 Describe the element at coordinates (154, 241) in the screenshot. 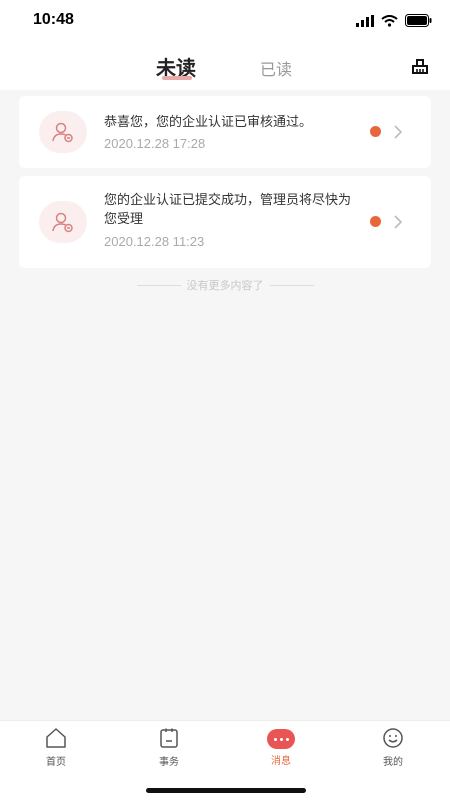

I see `message-time: 2020.12.28 11:23` at that location.